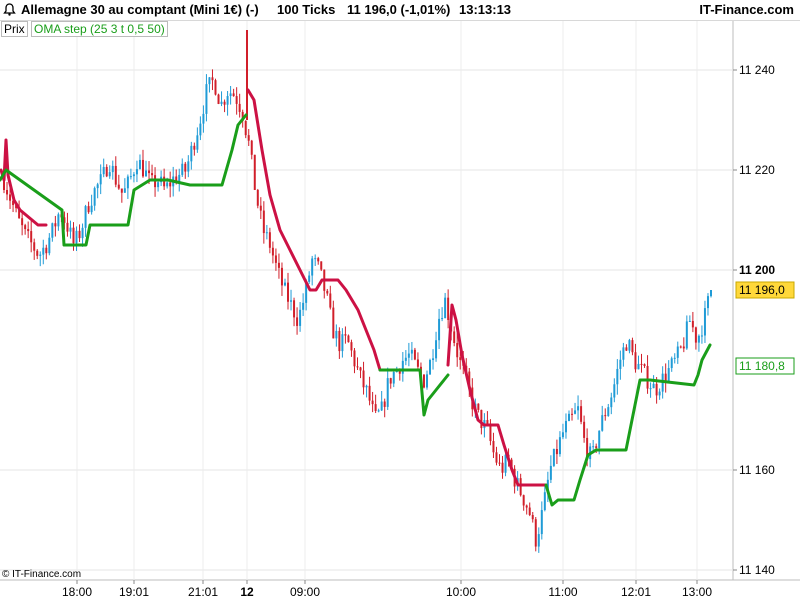  Describe the element at coordinates (41, 574) in the screenshot. I see `copyright-text: © IT-Finance.com` at that location.